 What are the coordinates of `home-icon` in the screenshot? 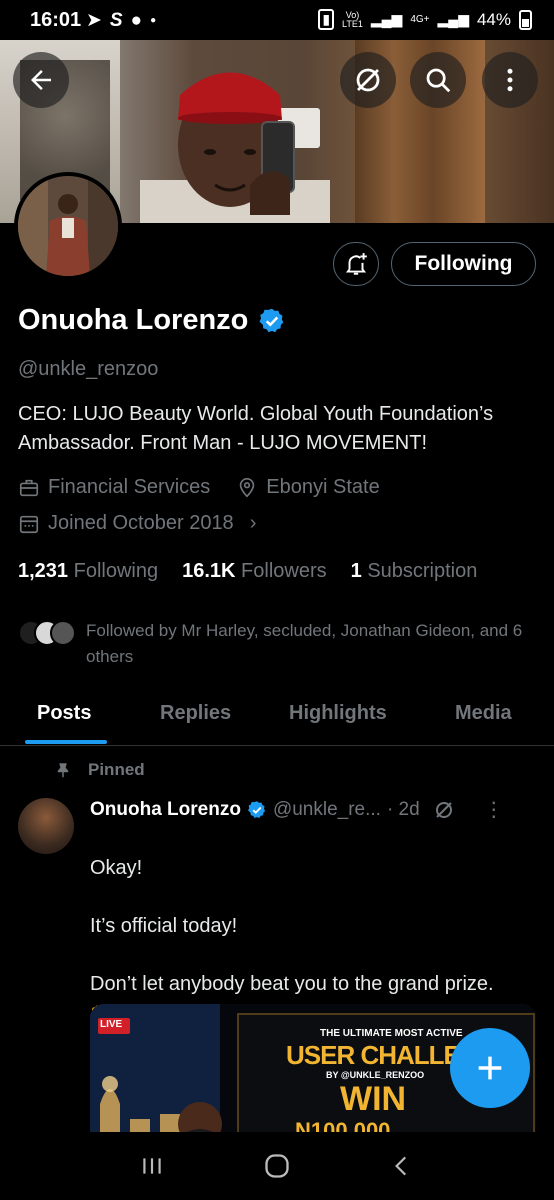 It's located at (277, 1166).